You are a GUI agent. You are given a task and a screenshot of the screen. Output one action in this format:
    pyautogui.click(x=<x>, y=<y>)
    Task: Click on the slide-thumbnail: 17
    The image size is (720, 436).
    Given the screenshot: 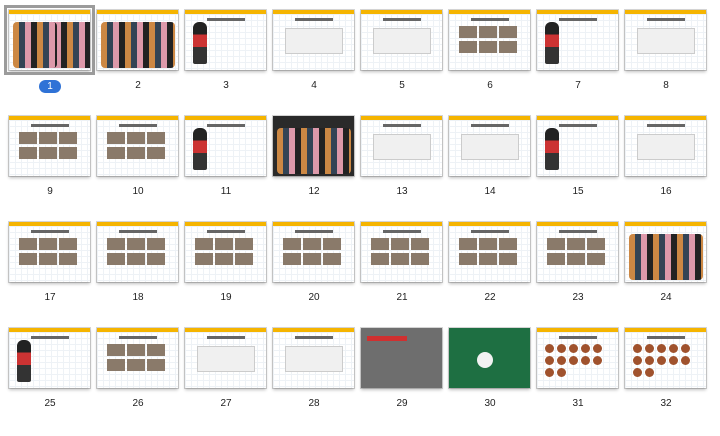 What is the action you would take?
    pyautogui.click(x=52, y=273)
    